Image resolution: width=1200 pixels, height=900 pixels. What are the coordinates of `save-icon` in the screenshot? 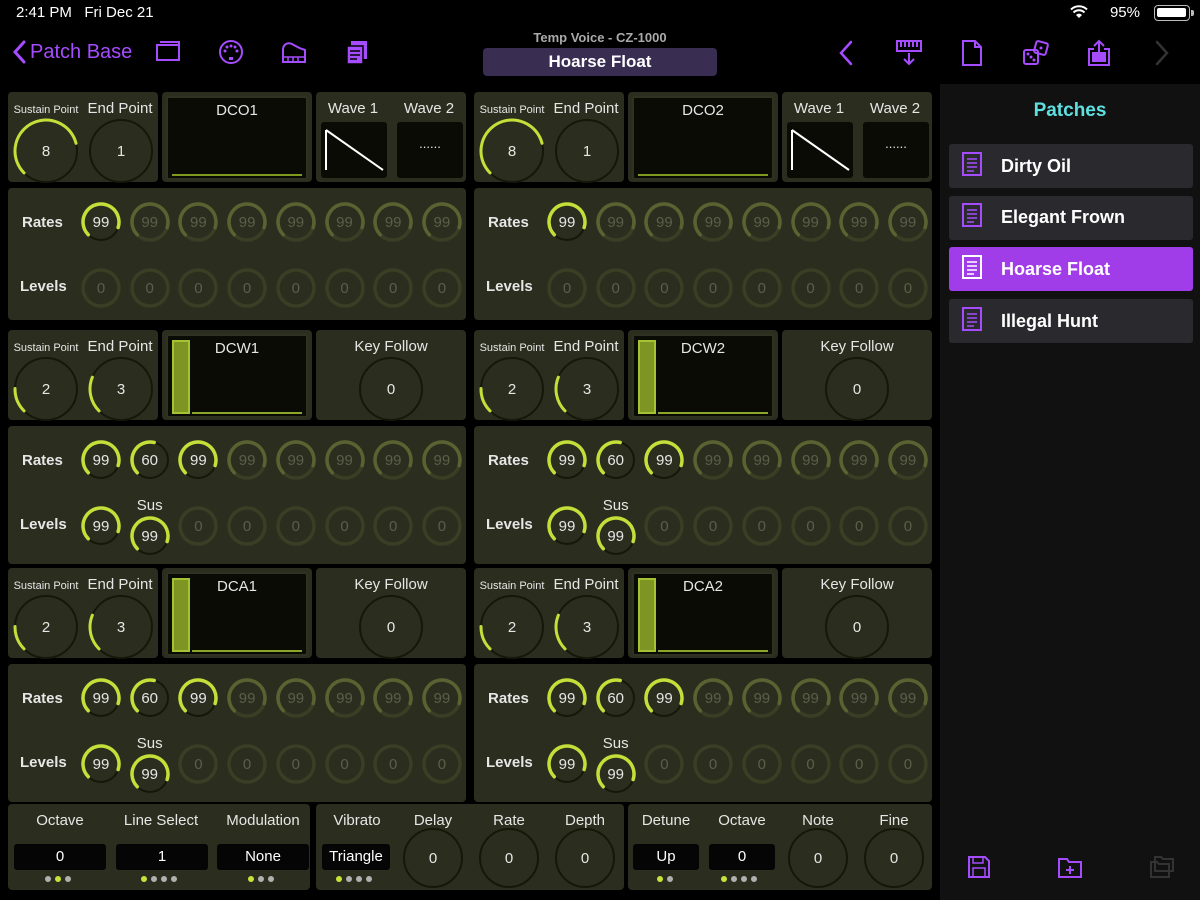 It's located at (979, 869).